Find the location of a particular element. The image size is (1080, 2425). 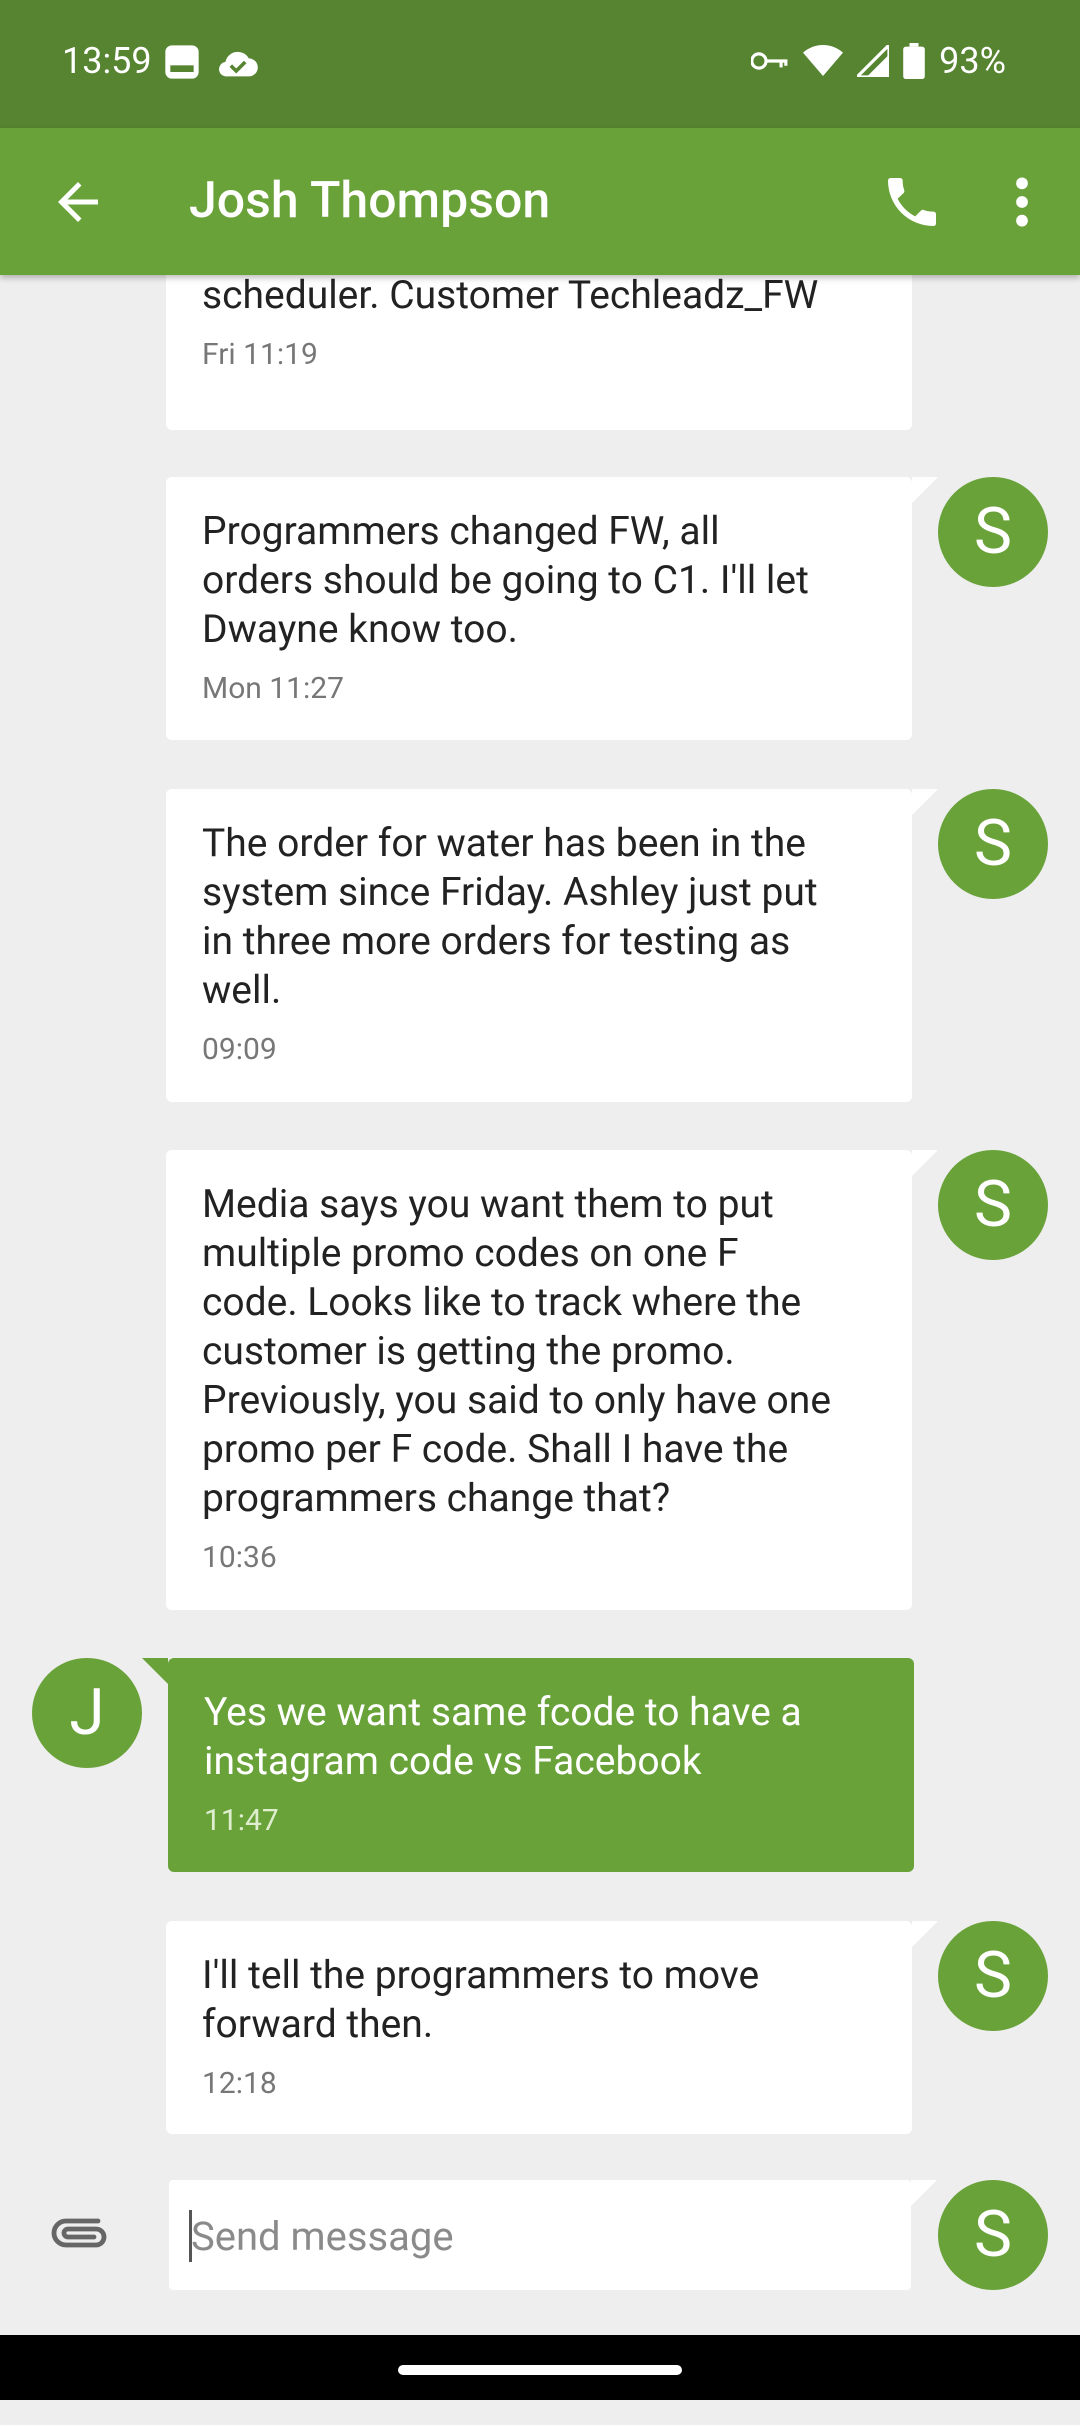

compose-bar: S is located at coordinates (540, 2250).